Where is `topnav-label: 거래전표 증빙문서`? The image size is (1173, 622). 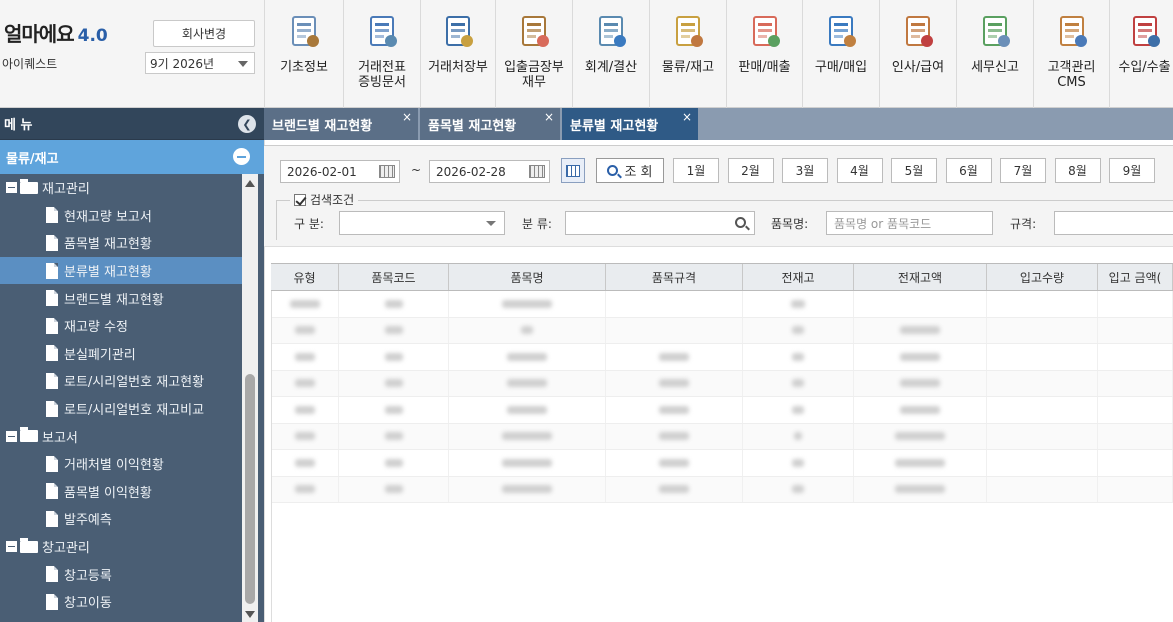 topnav-label: 거래전표 증빙문서 is located at coordinates (382, 75).